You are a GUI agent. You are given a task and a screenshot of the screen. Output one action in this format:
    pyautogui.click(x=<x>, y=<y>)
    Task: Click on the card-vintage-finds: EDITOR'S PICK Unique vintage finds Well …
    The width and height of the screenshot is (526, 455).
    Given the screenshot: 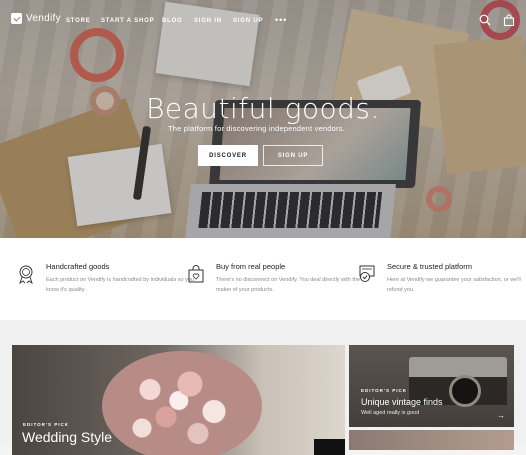 What is the action you would take?
    pyautogui.click(x=431, y=386)
    